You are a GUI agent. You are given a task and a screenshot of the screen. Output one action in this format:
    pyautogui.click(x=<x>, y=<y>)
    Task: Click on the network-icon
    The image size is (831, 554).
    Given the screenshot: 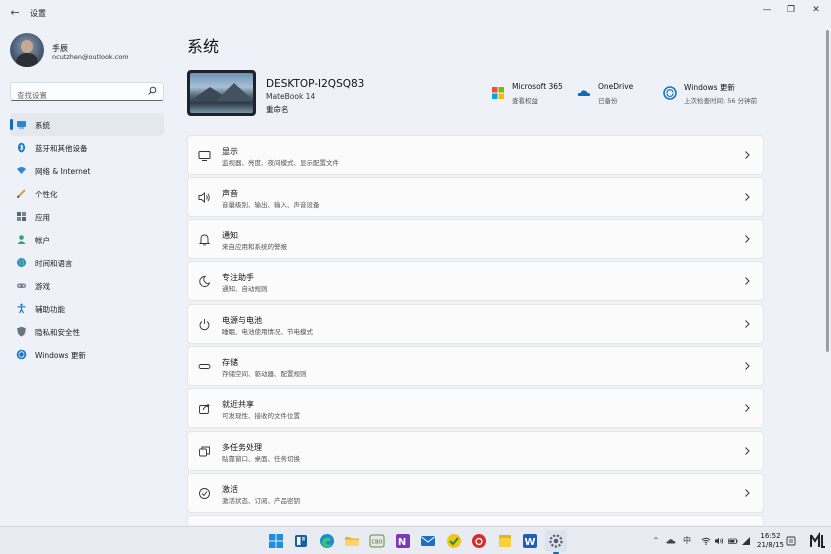 What is the action you would take?
    pyautogui.click(x=21, y=170)
    